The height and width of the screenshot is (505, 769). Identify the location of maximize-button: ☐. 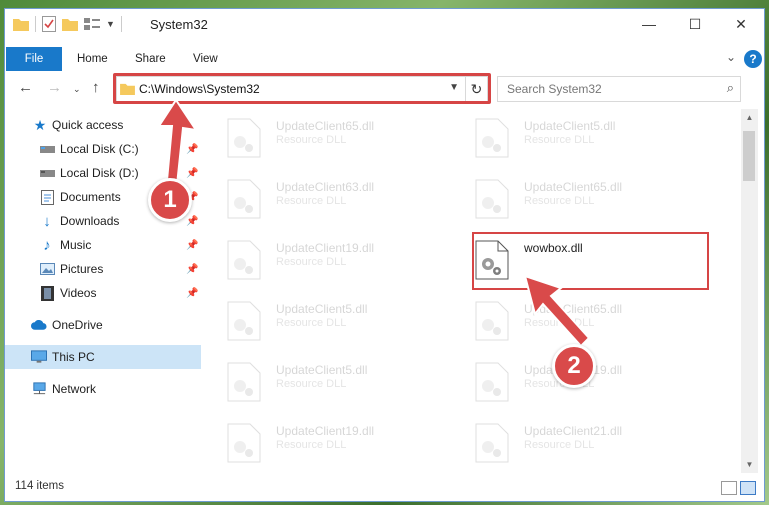
(695, 24).